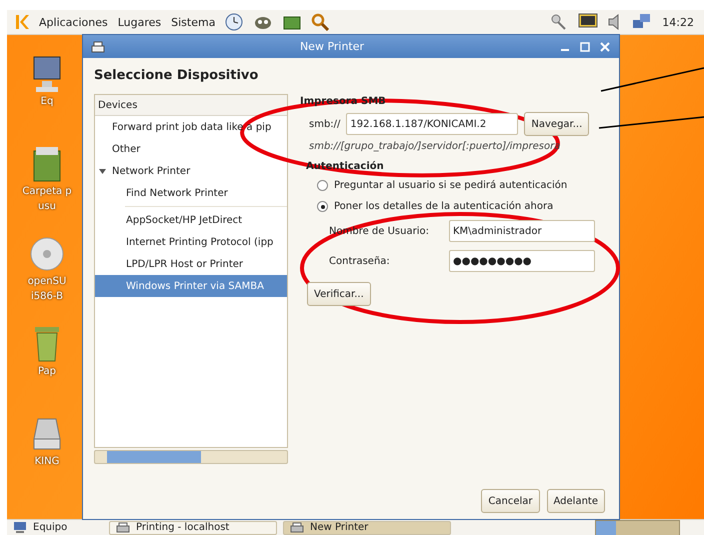 The height and width of the screenshot is (535, 704). What do you see at coordinates (47, 74) in the screenshot?
I see `monitor-icon` at bounding box center [47, 74].